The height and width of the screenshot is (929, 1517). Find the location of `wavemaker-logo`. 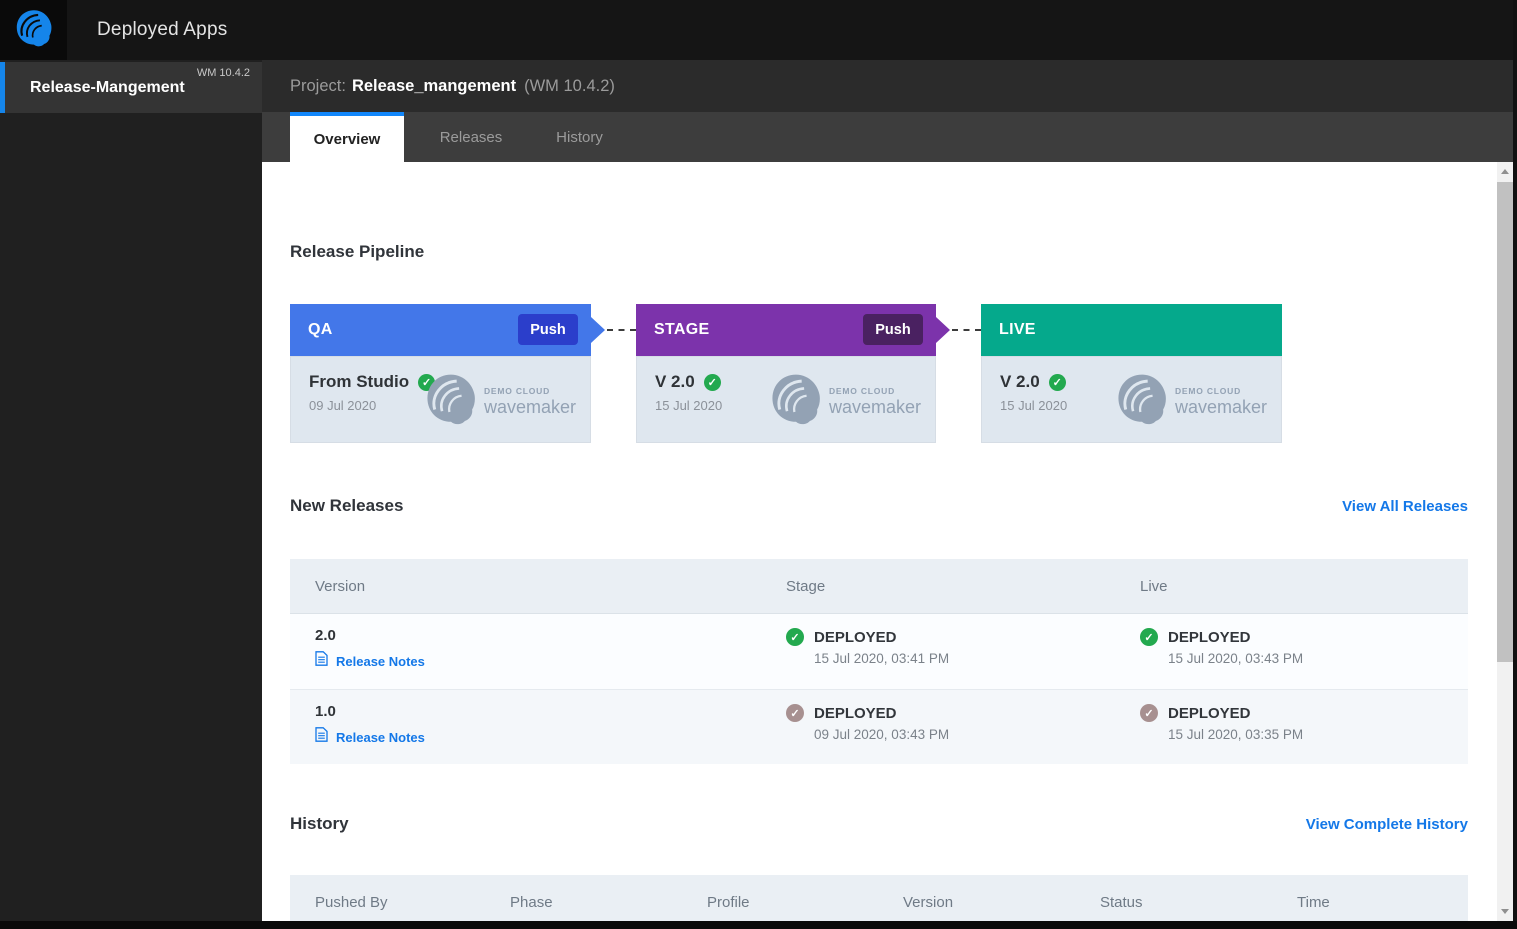

wavemaker-logo is located at coordinates (33, 30).